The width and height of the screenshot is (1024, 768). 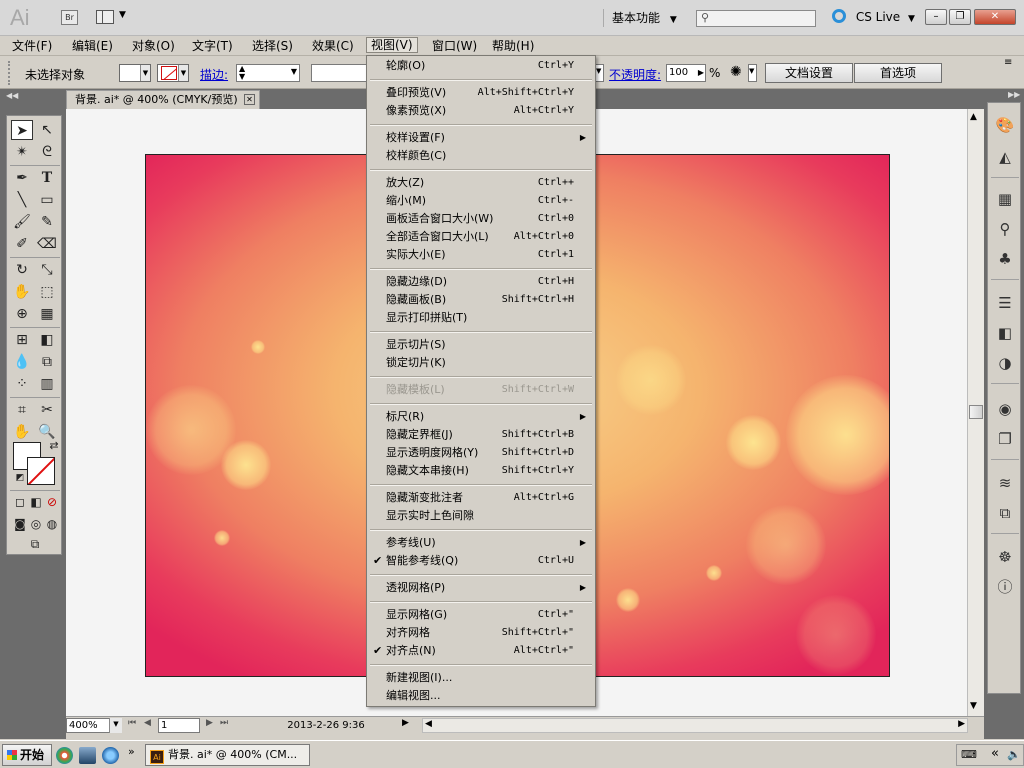 I want to click on expand-icon: ▶▶, so click(x=1014, y=94).